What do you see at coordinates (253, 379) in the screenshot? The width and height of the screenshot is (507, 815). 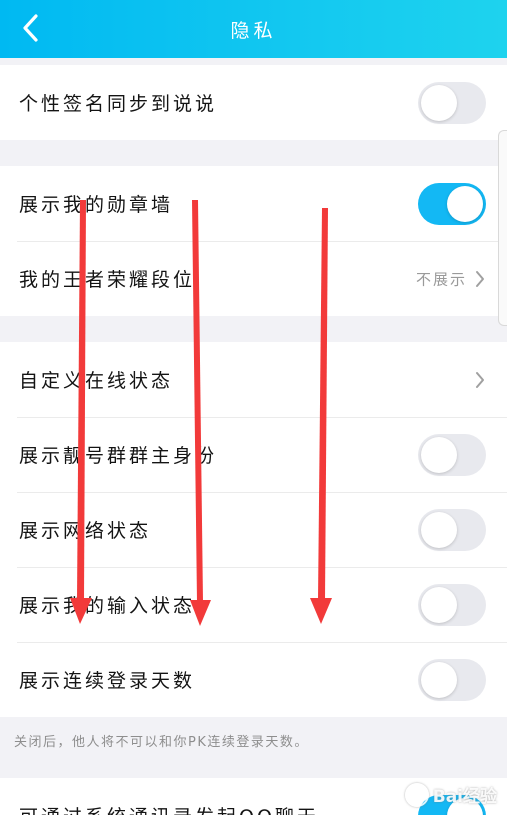 I see `custom-online-status-row: 自定义在线状态` at bounding box center [253, 379].